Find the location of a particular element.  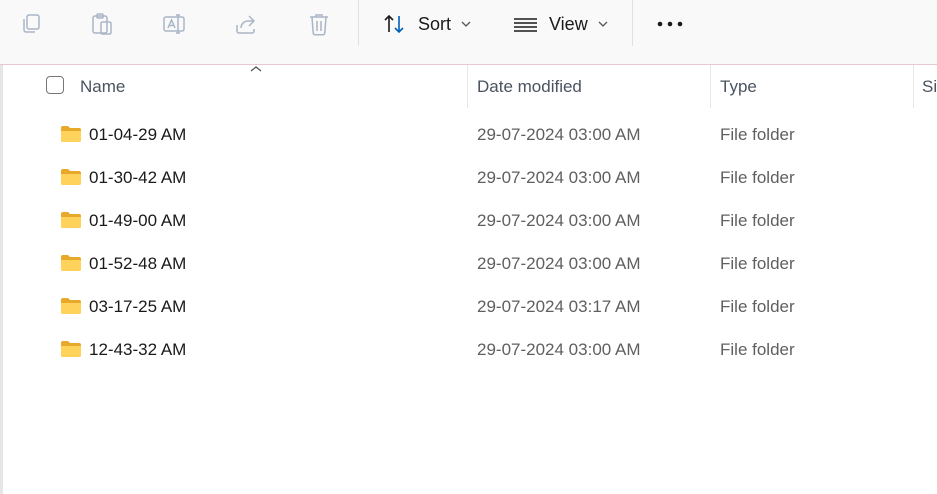

view-label: View is located at coordinates (568, 23).